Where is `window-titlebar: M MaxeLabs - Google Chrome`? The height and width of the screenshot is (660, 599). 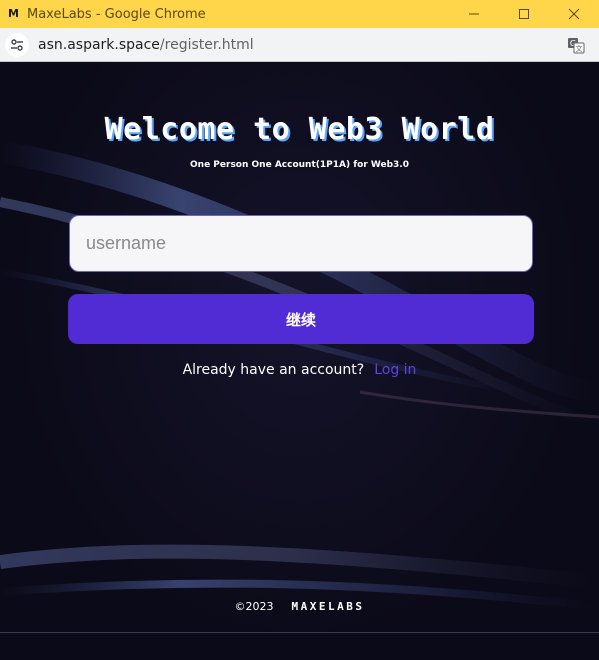 window-titlebar: M MaxeLabs - Google Chrome is located at coordinates (299, 14).